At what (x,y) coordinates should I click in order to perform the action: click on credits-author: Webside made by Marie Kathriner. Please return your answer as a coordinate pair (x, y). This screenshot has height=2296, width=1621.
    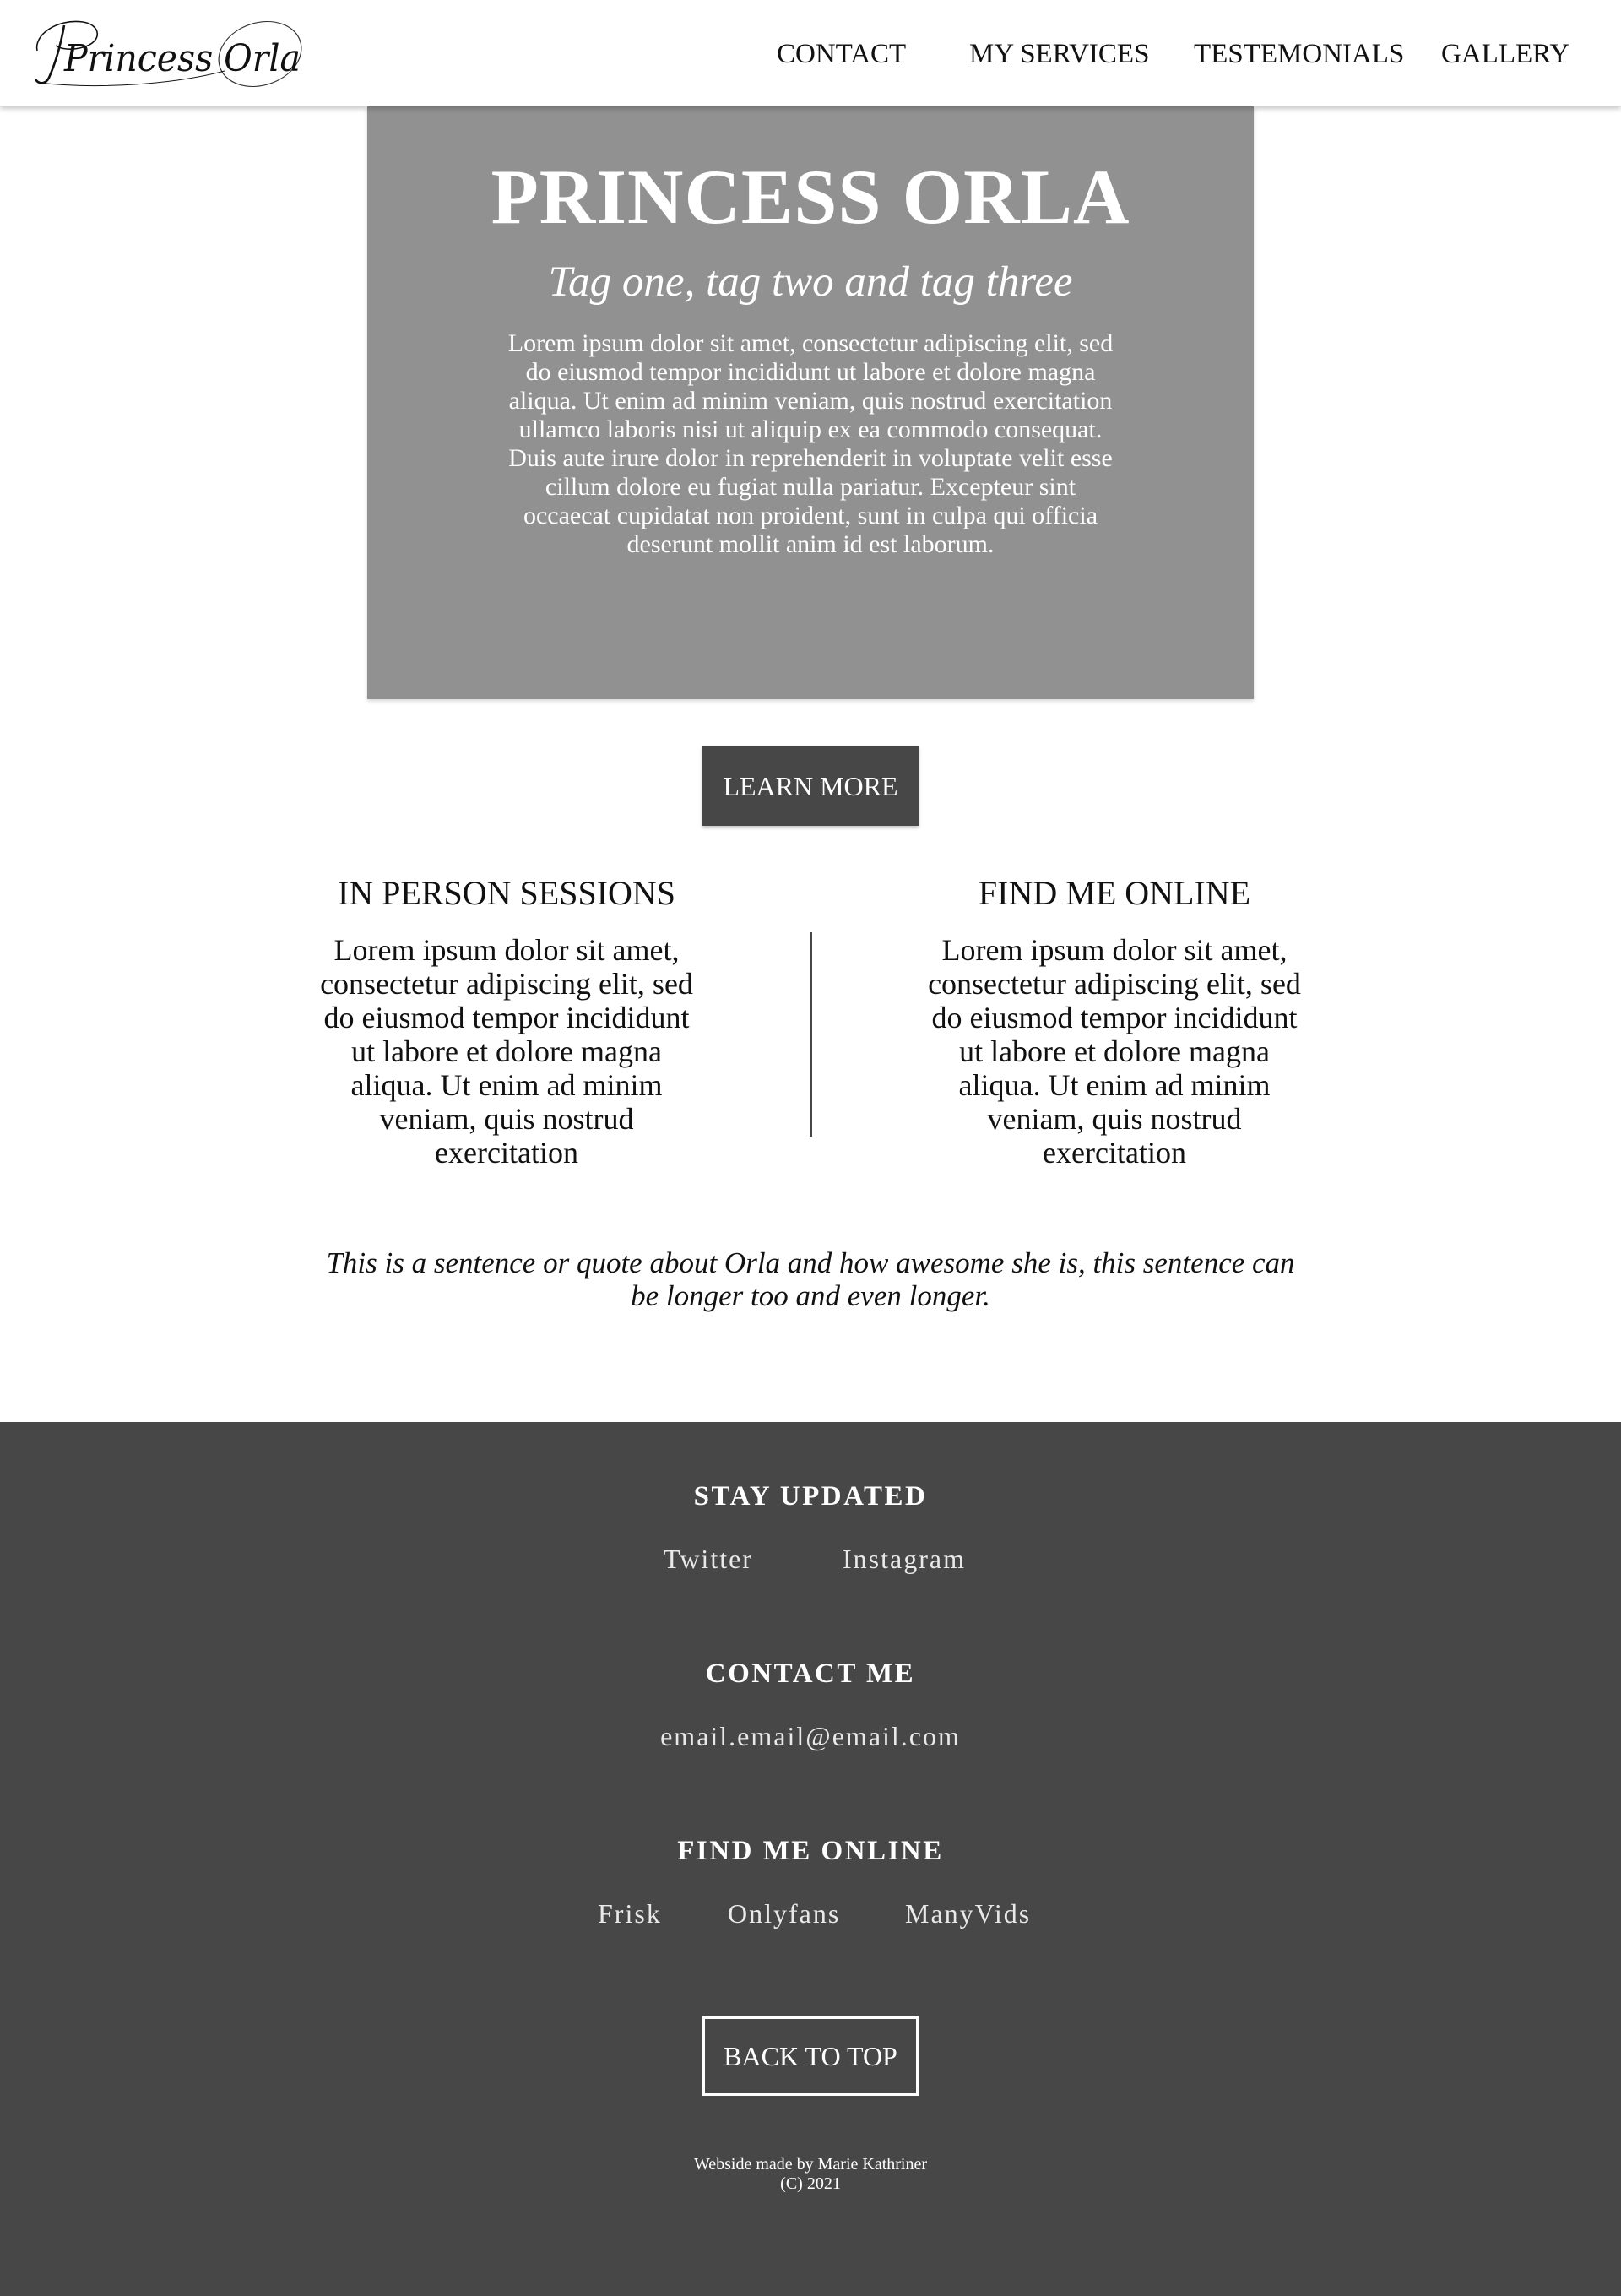
    Looking at the image, I should click on (810, 2164).